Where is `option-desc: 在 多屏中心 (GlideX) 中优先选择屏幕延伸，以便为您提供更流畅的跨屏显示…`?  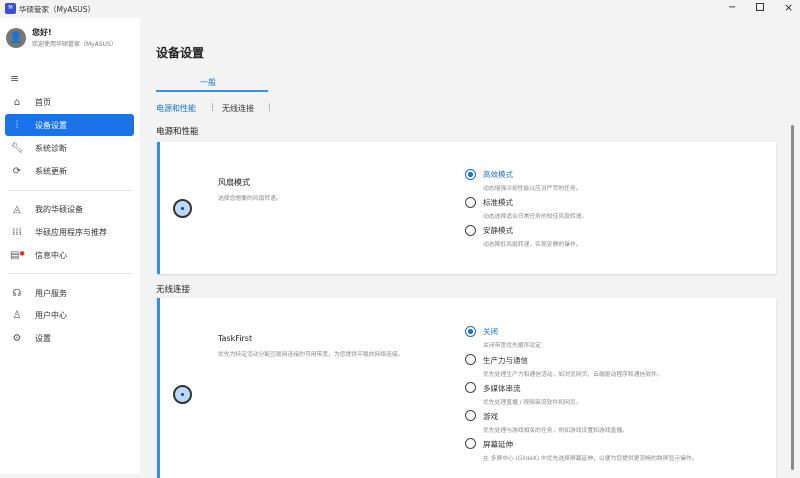 option-desc: 在 多屏中心 (GlideX) 中优先选择屏幕延伸，以便为您提供更流畅的跨屏显示… is located at coordinates (590, 459).